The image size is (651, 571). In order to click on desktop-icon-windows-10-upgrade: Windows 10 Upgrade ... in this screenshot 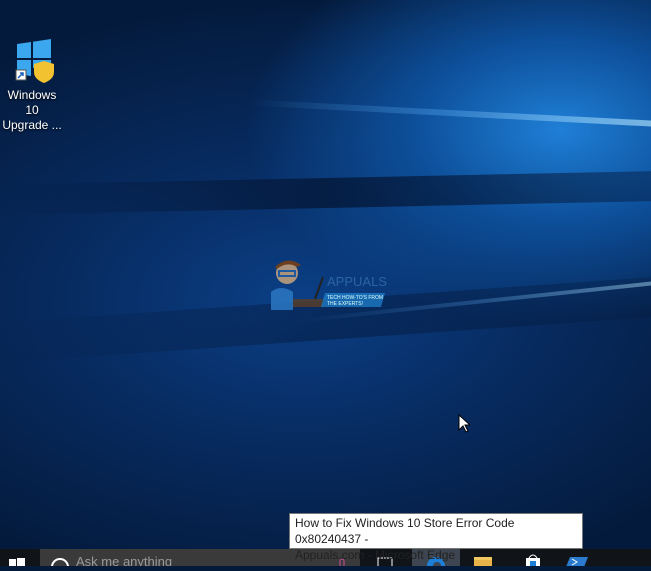, I will do `click(32, 85)`.